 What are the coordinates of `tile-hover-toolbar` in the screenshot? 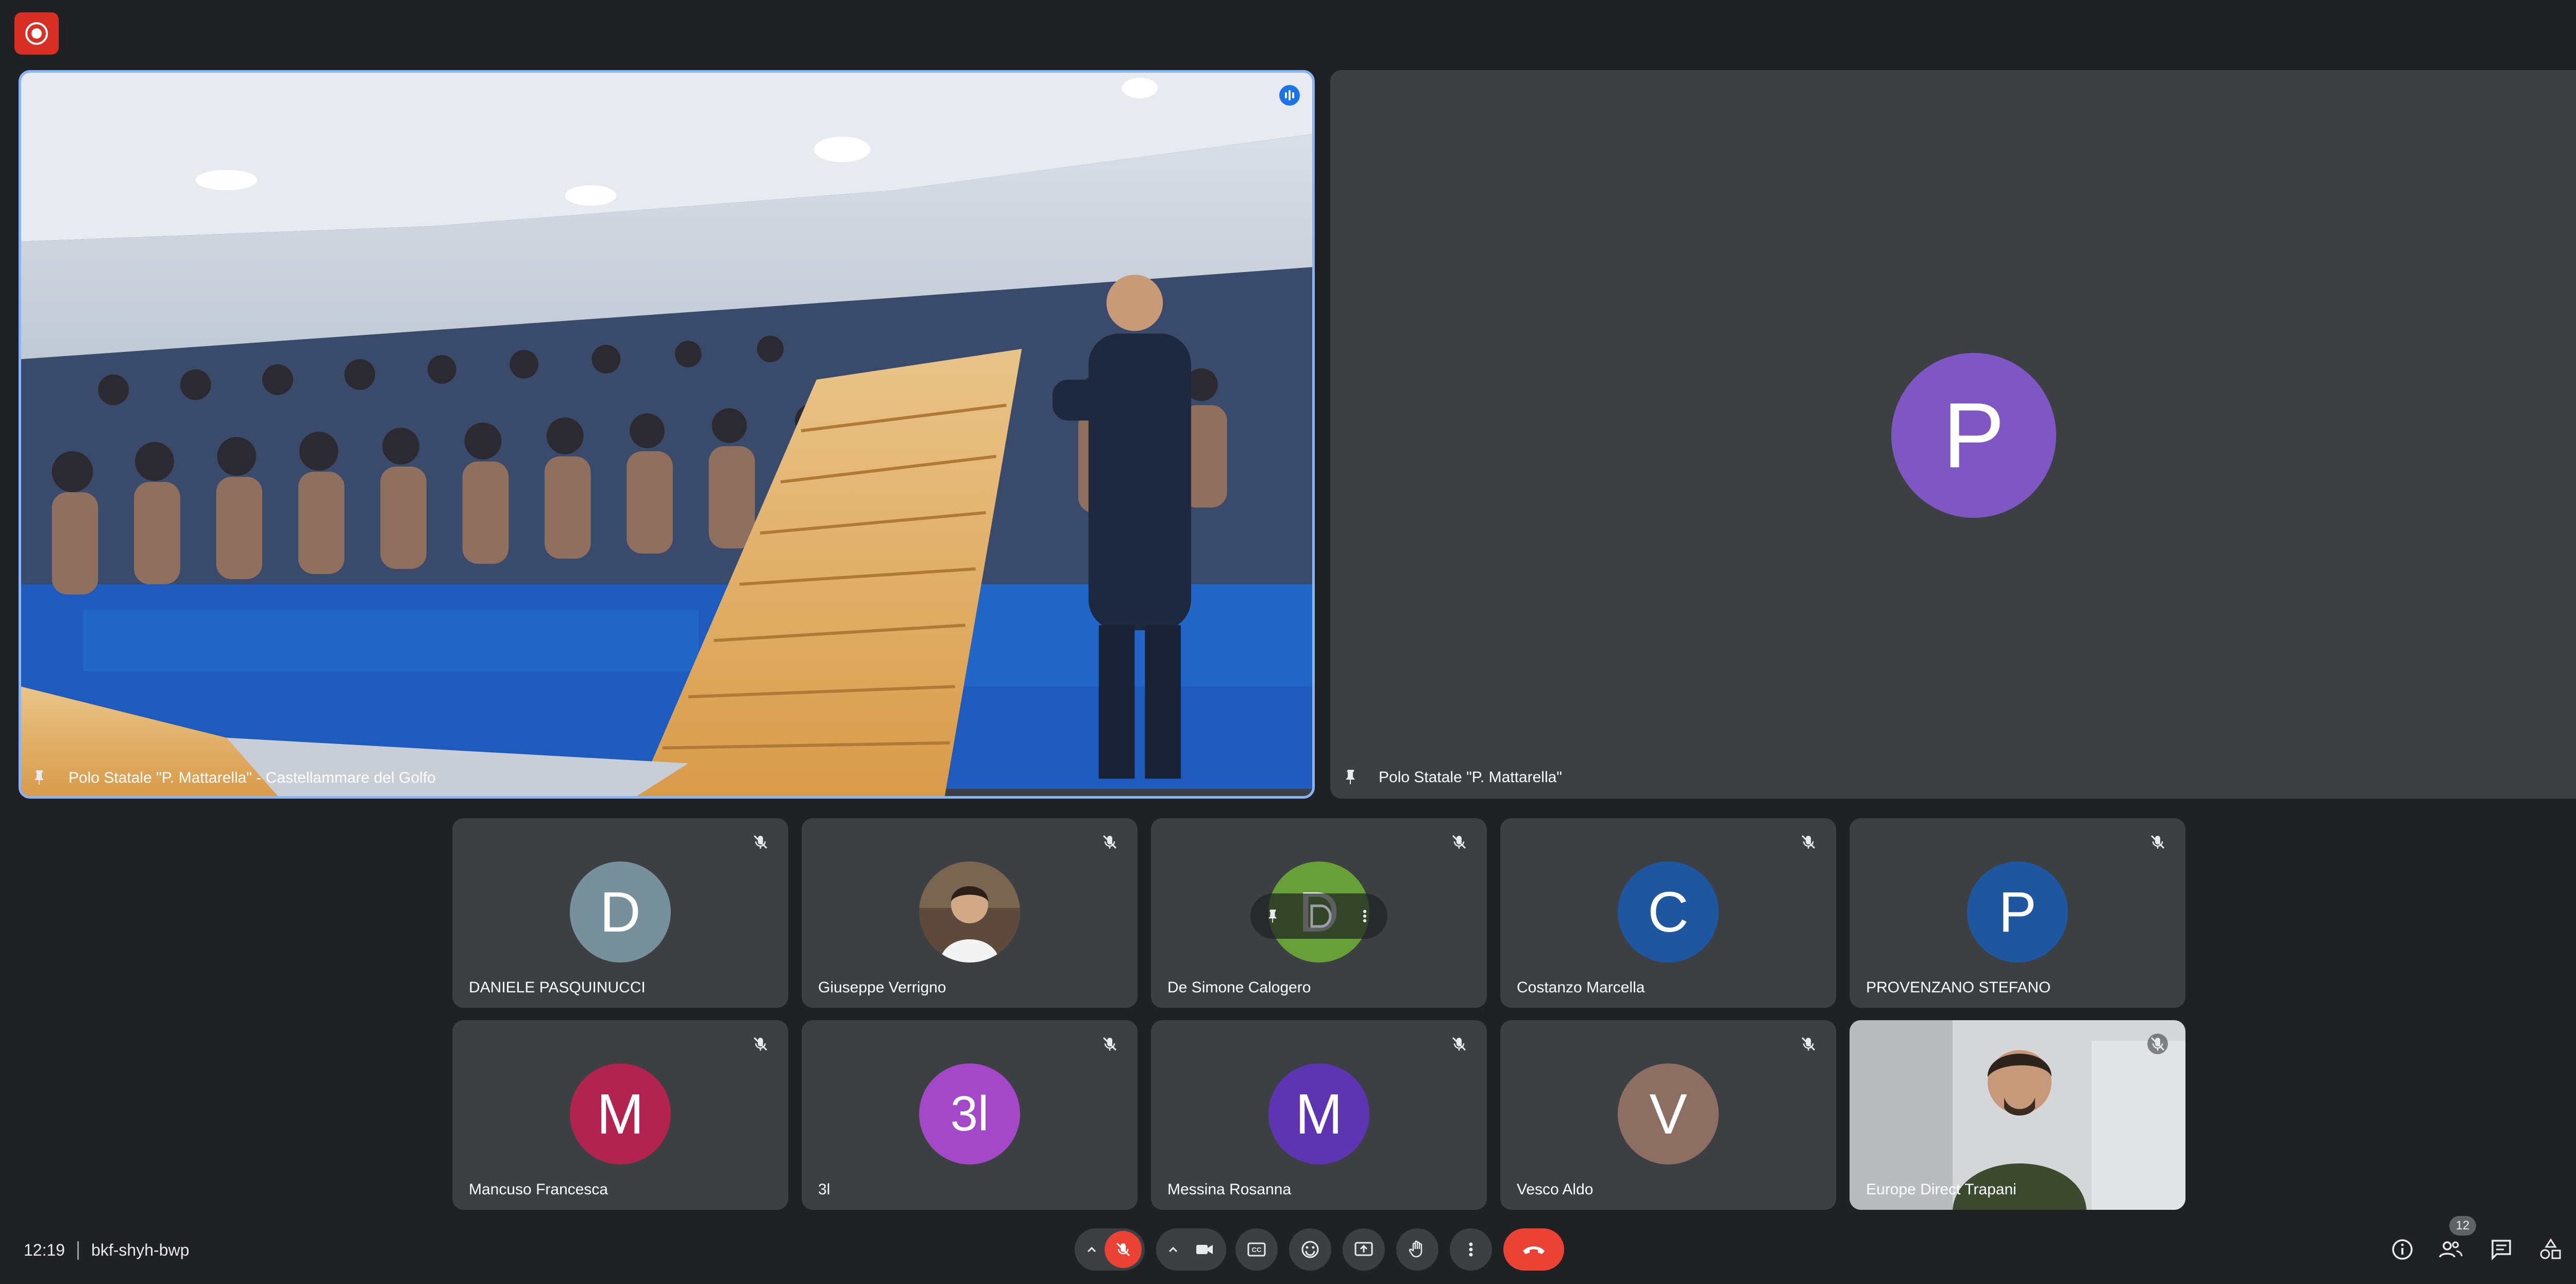 It's located at (1318, 916).